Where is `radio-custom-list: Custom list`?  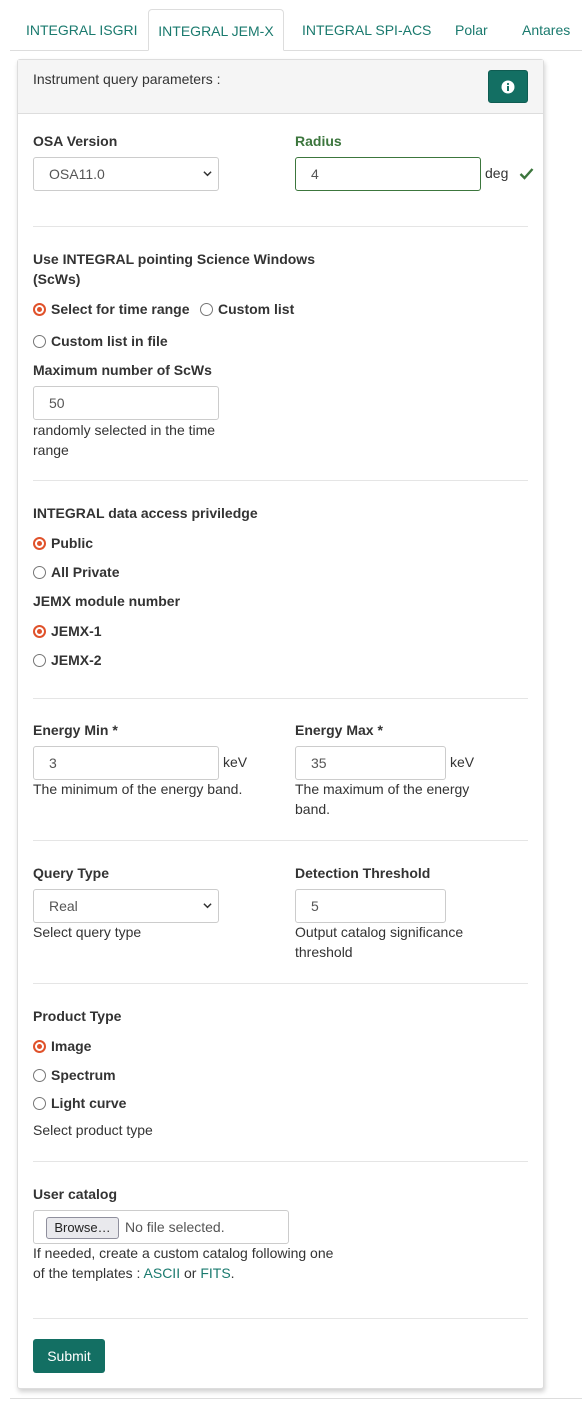 radio-custom-list: Custom list is located at coordinates (247, 309).